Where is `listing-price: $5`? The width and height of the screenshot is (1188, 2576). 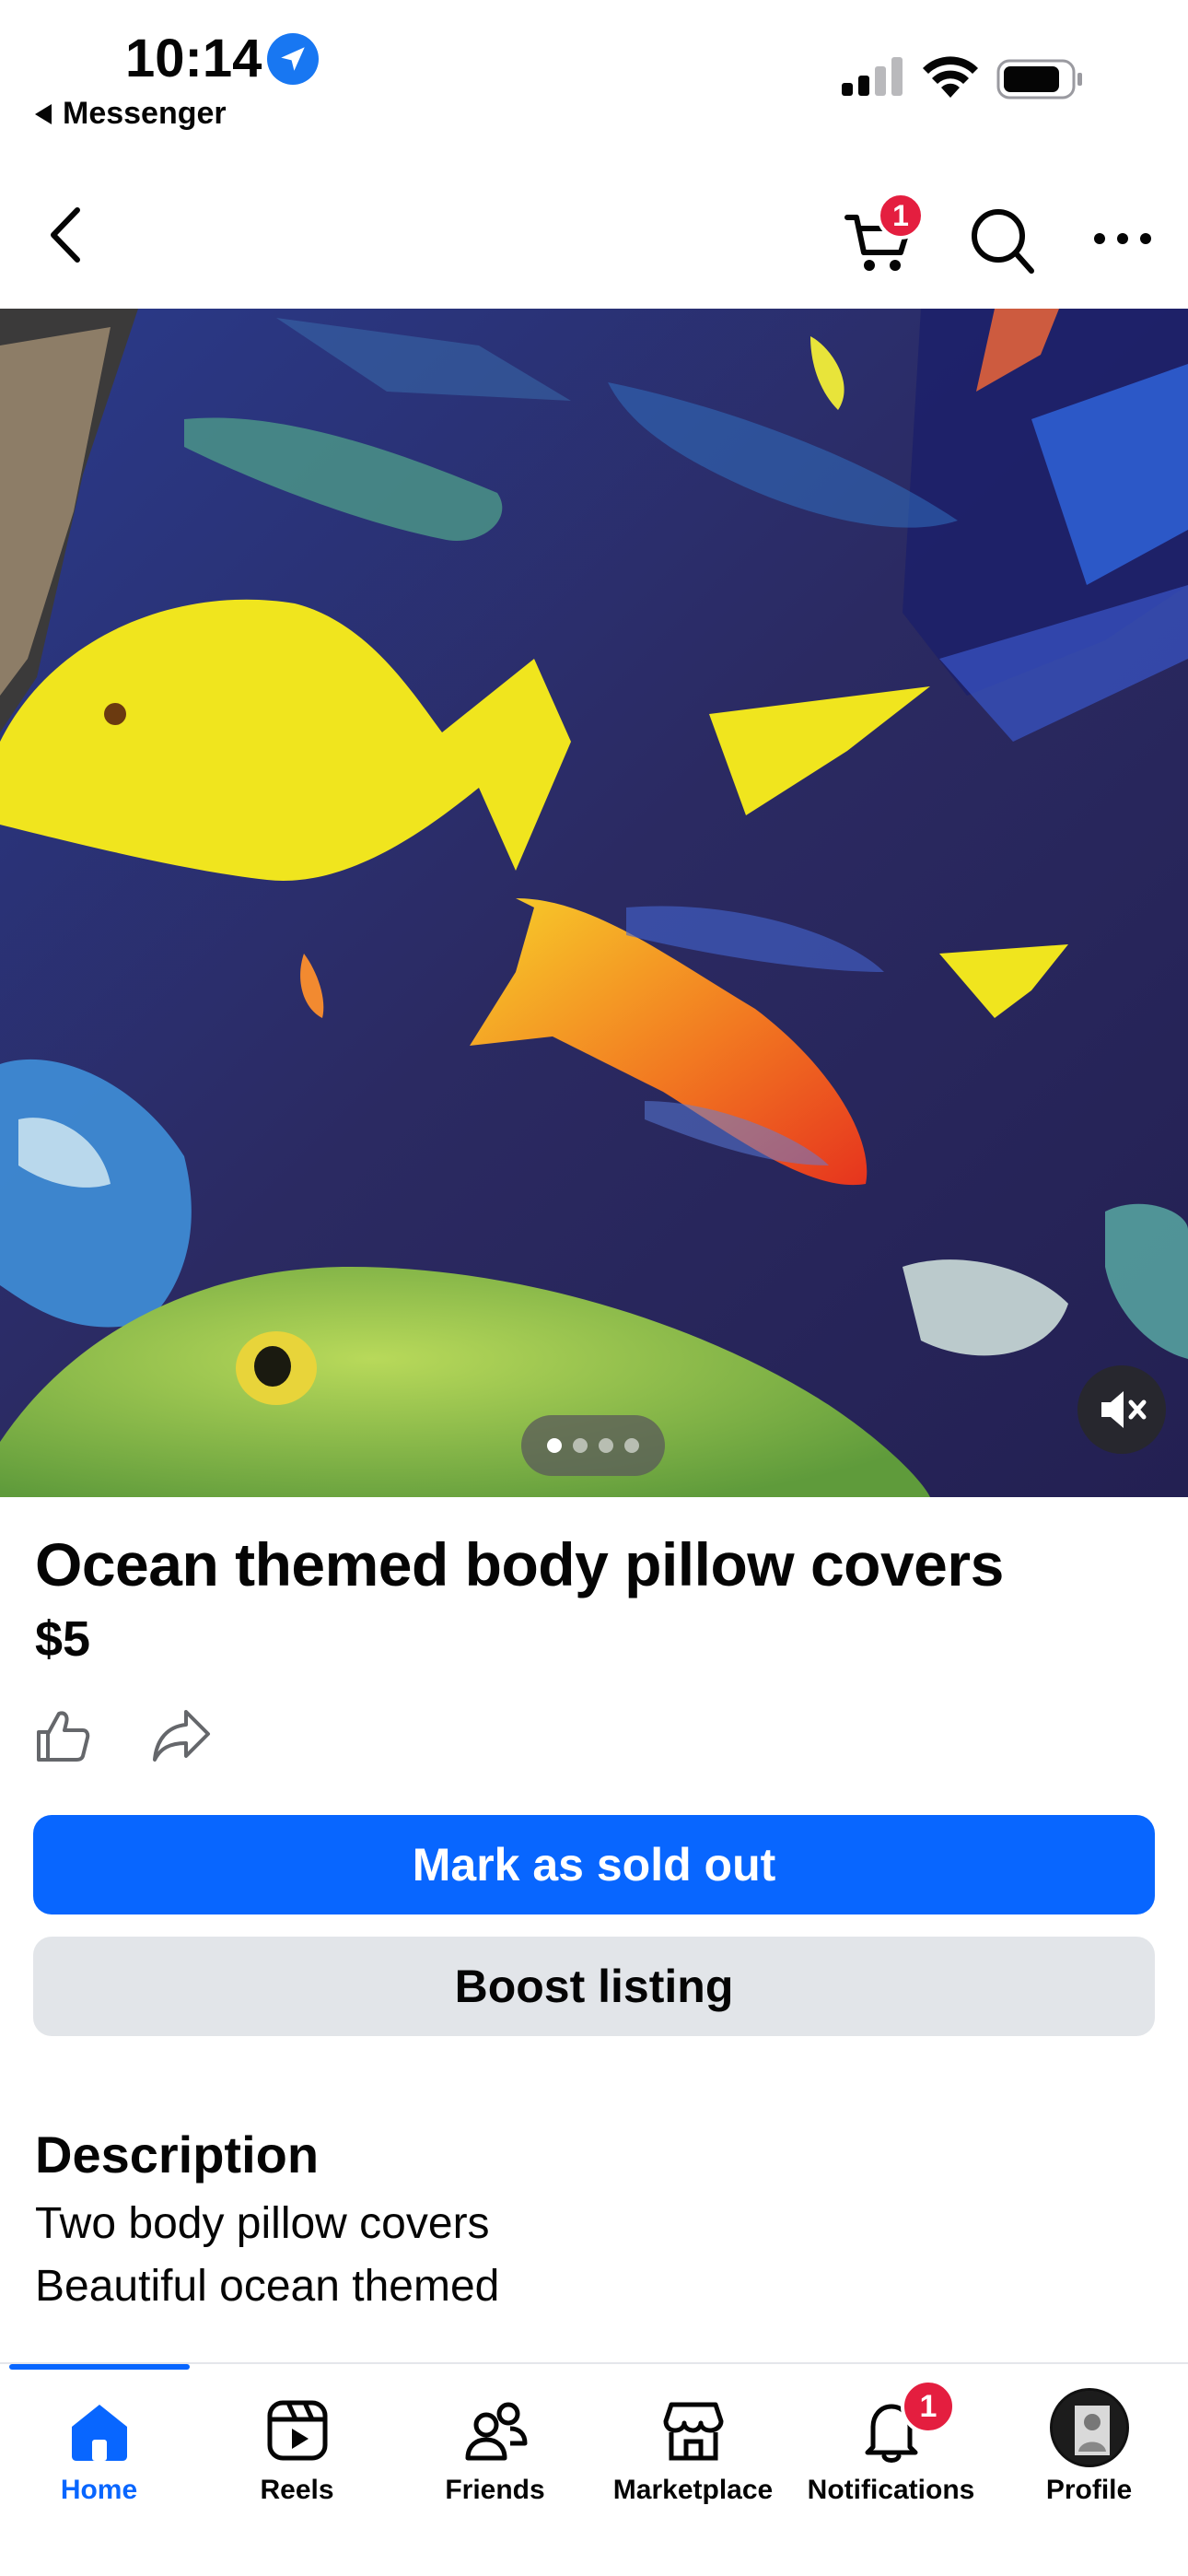 listing-price: $5 is located at coordinates (63, 1639).